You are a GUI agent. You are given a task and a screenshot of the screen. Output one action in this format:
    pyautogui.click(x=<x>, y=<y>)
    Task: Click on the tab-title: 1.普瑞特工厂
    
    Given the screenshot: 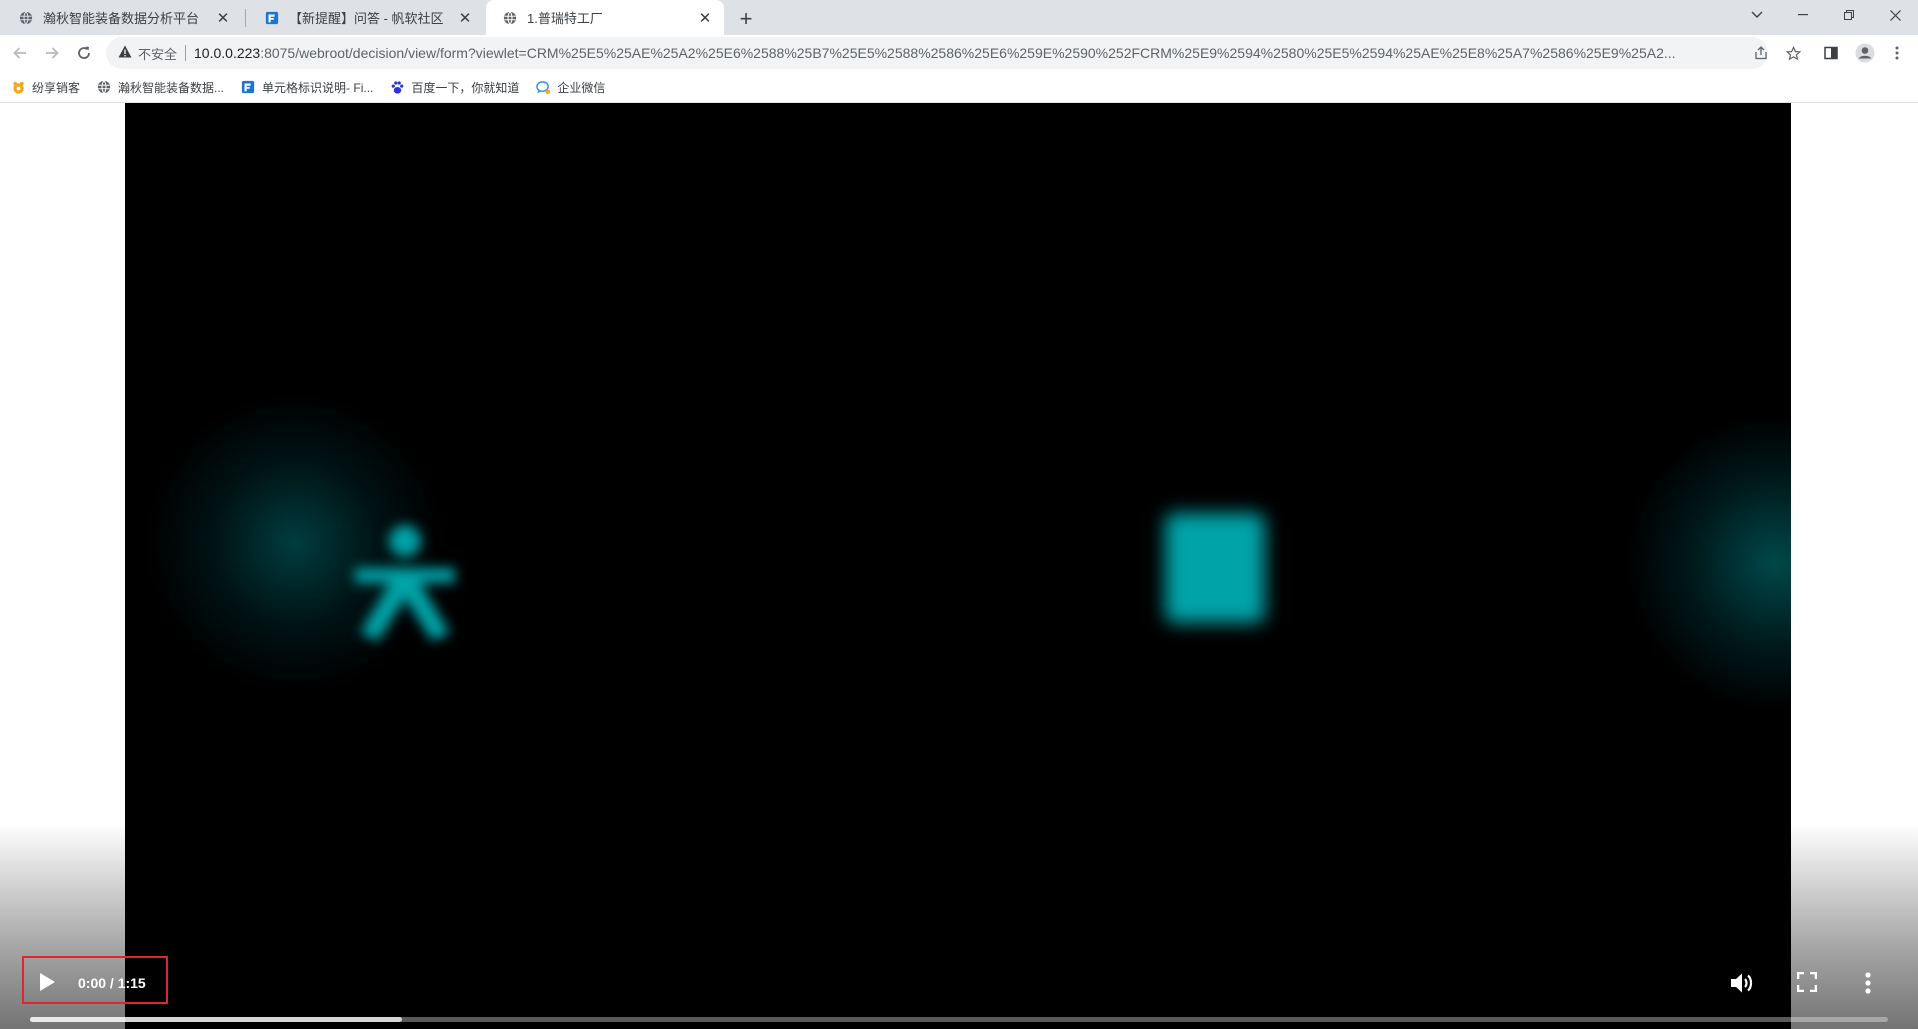 What is the action you would take?
    pyautogui.click(x=565, y=18)
    